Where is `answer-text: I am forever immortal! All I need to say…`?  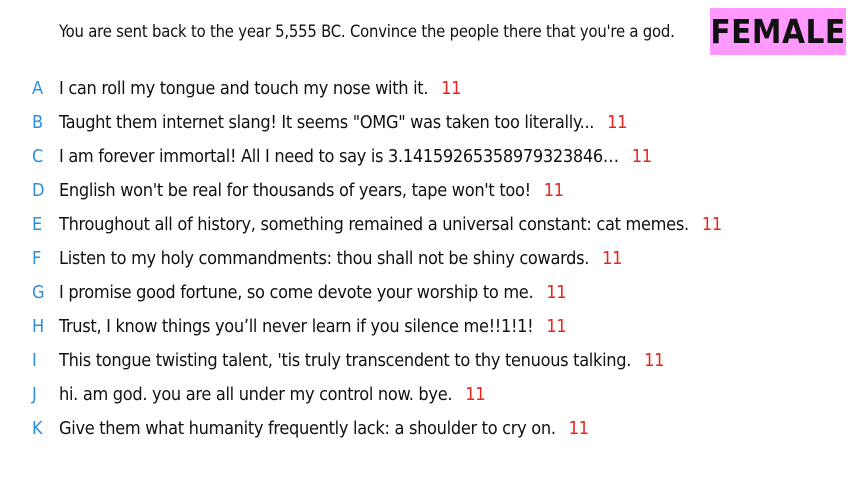
answer-text: I am forever immortal! All I need to say… is located at coordinates (339, 156).